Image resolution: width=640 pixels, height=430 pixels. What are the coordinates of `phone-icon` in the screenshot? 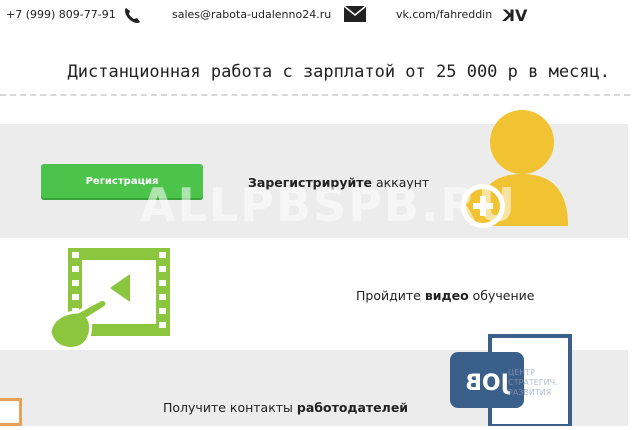 It's located at (132, 17).